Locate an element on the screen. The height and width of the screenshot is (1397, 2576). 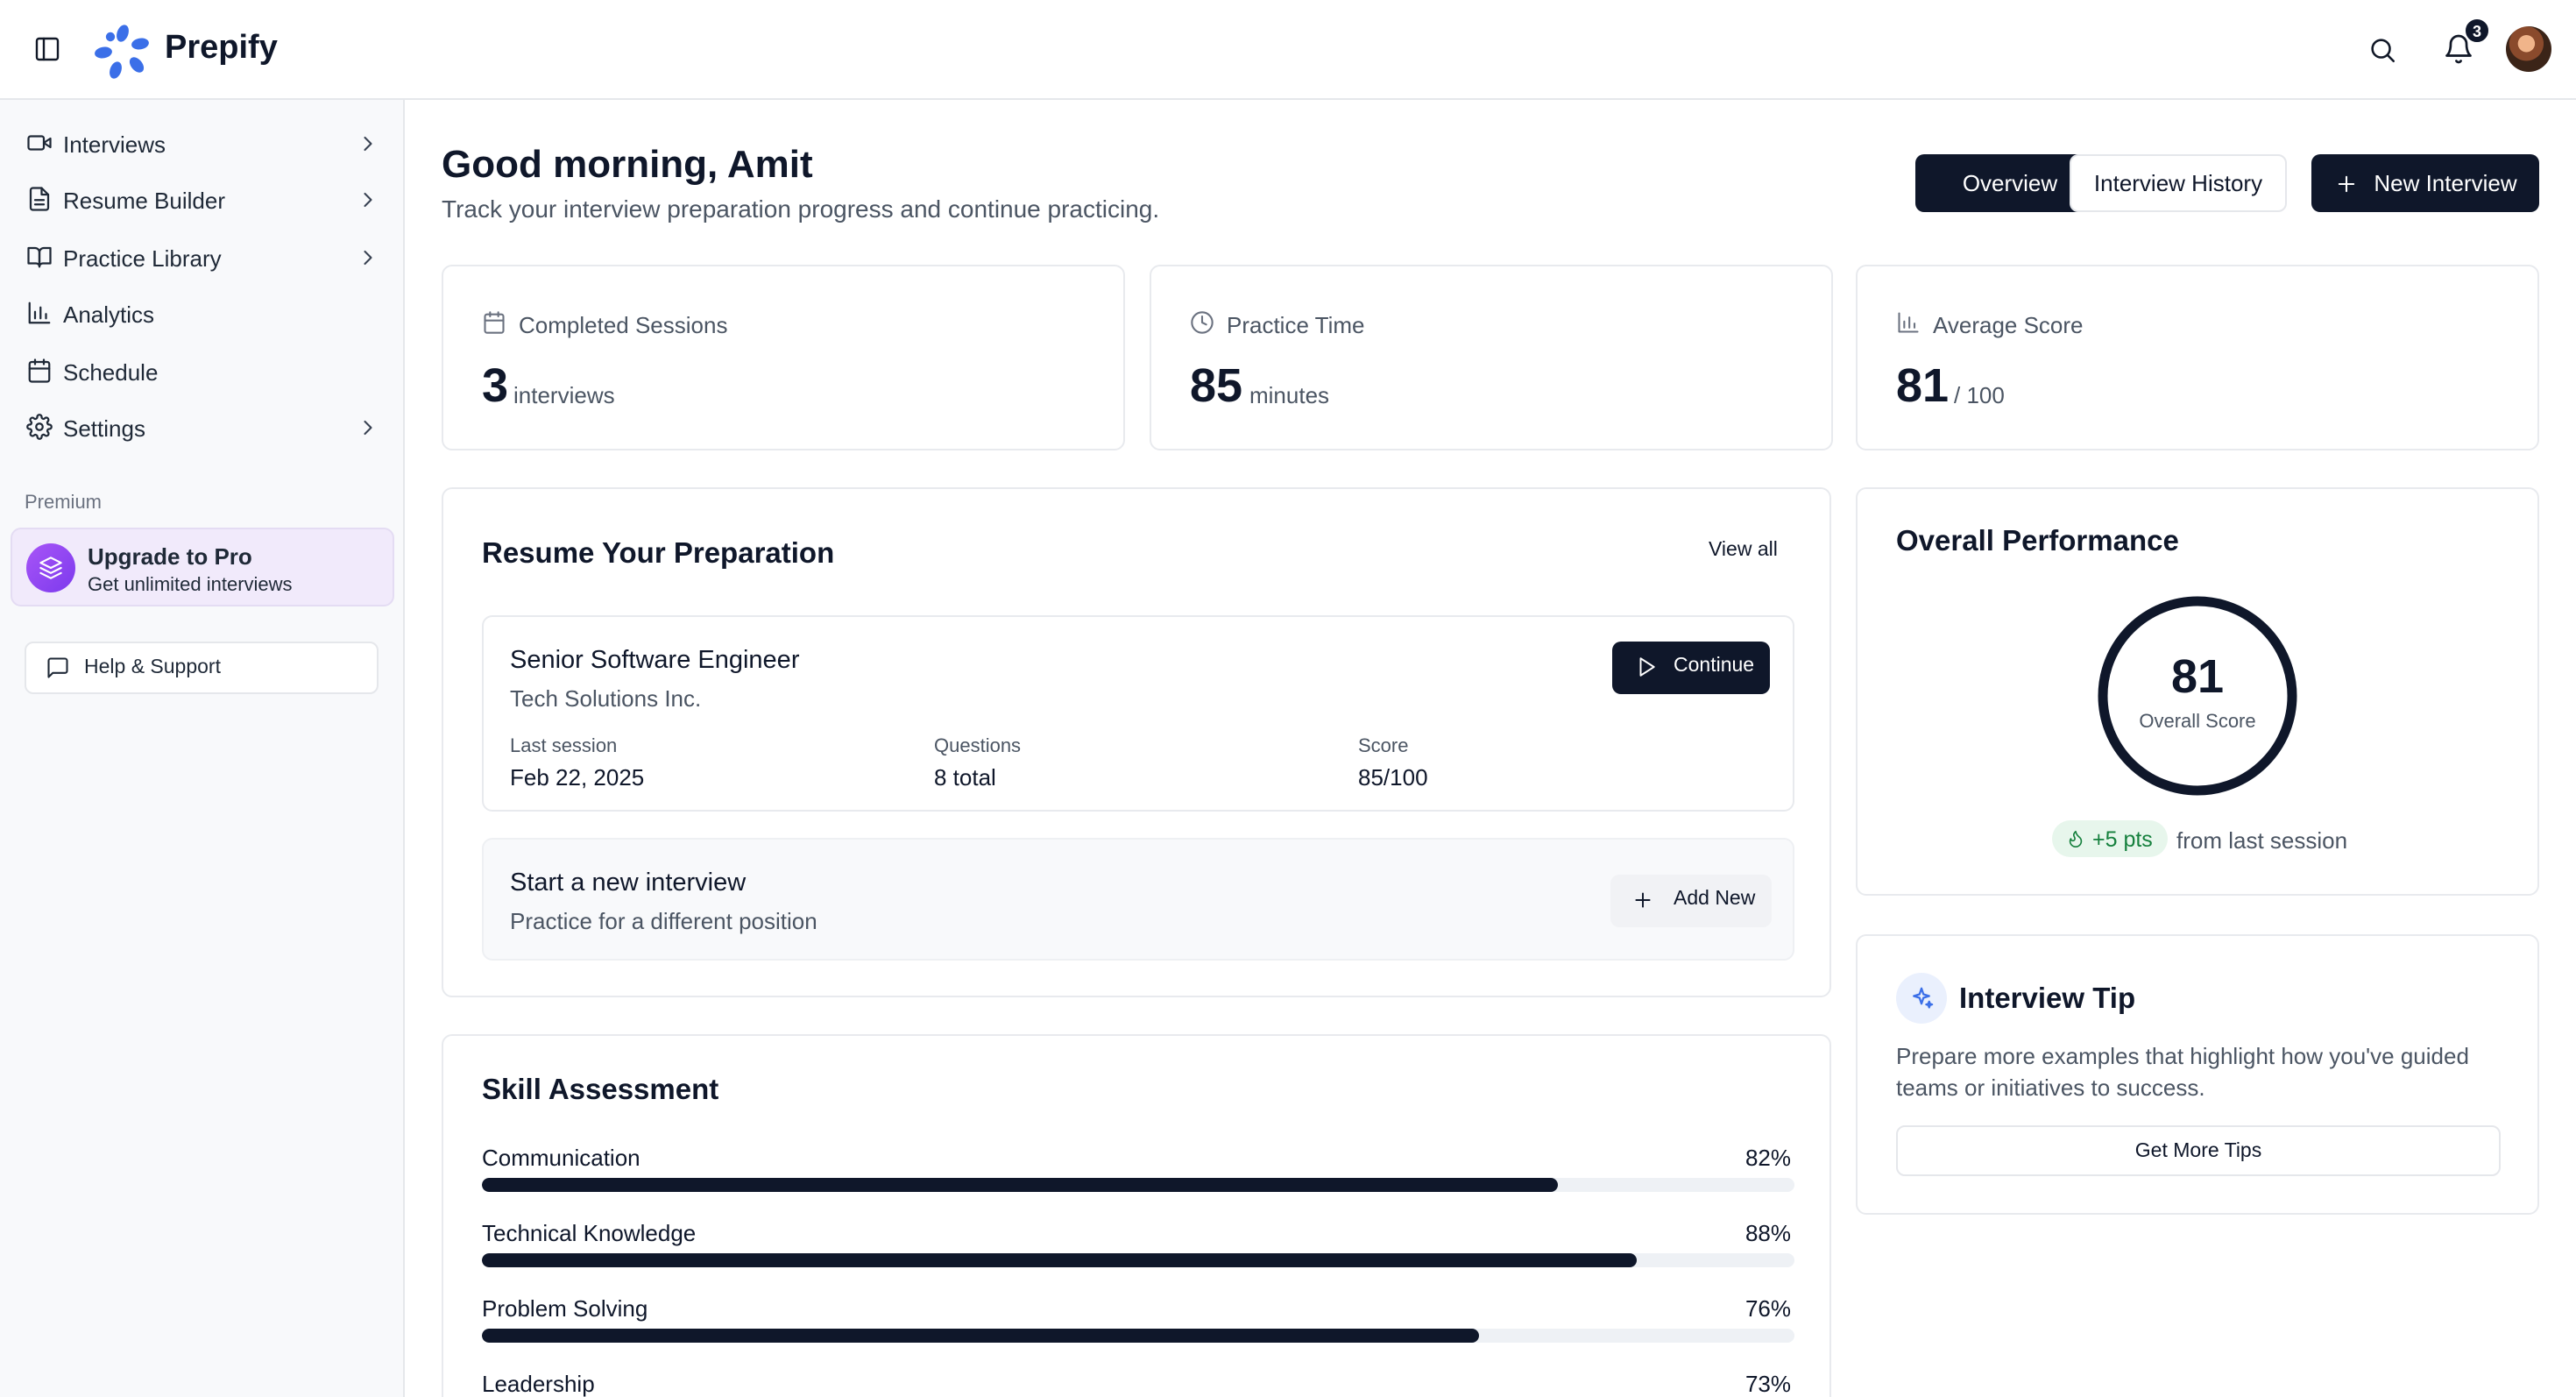
gear-icon is located at coordinates (39, 427).